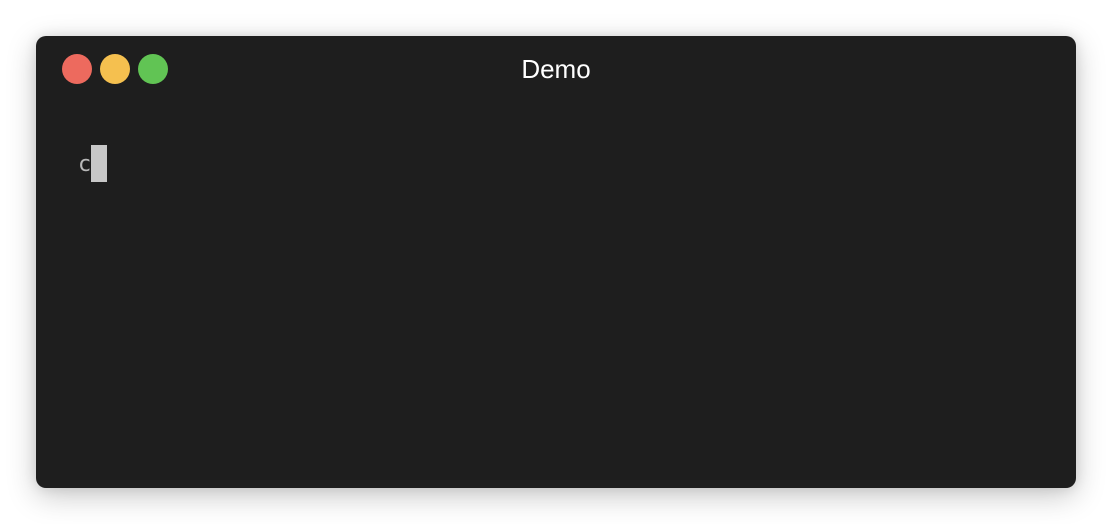 This screenshot has height=524, width=1112. What do you see at coordinates (115, 69) in the screenshot?
I see `minimize-button` at bounding box center [115, 69].